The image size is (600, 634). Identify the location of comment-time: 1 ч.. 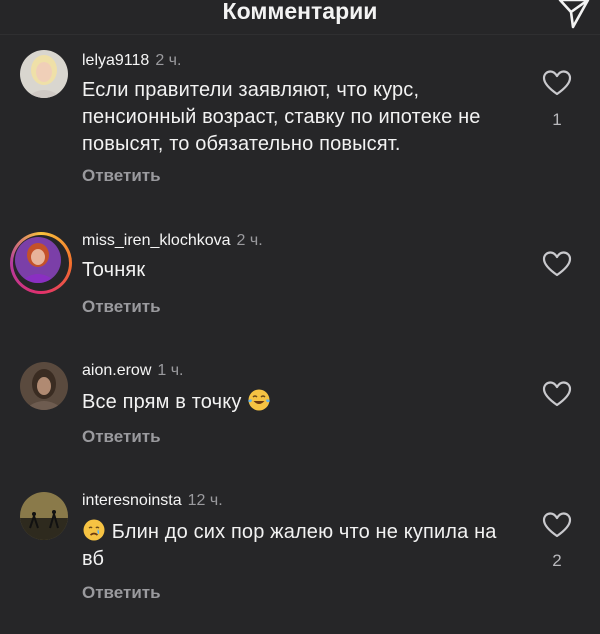
(170, 370).